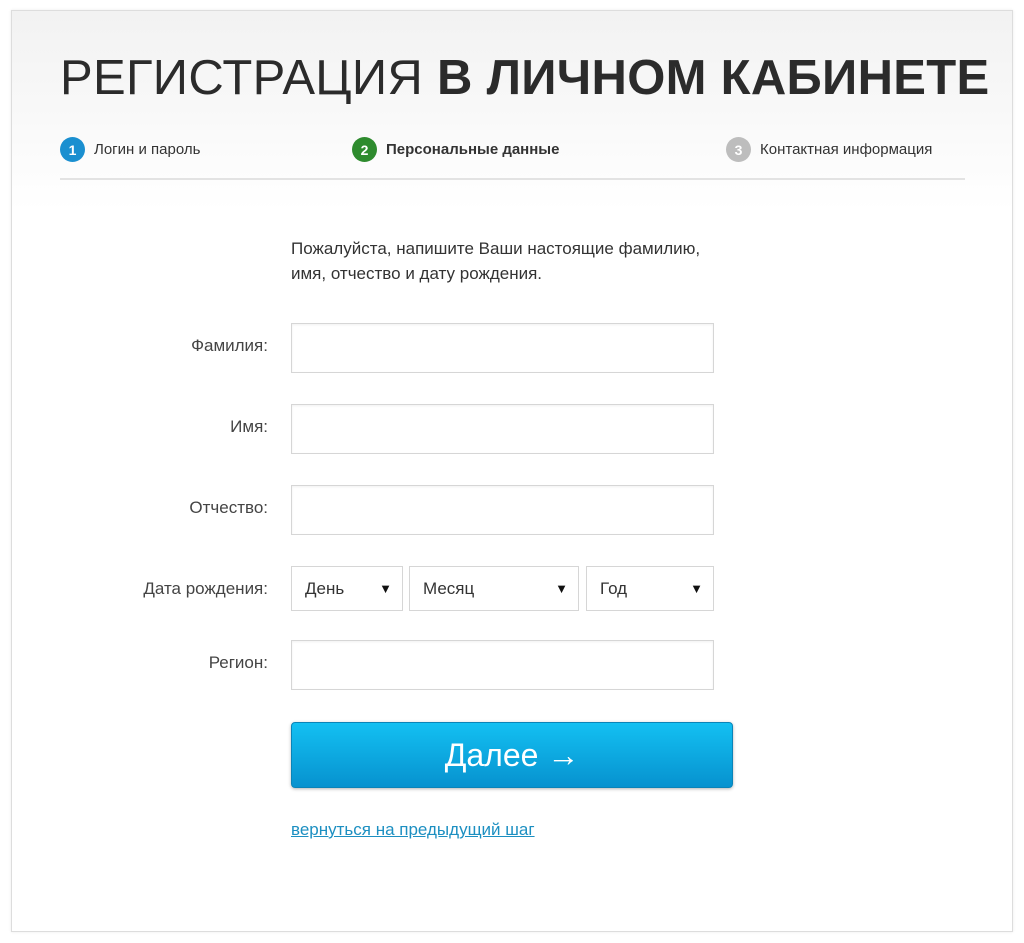  Describe the element at coordinates (846, 149) in the screenshot. I see `step-label: Контактная информация` at that location.